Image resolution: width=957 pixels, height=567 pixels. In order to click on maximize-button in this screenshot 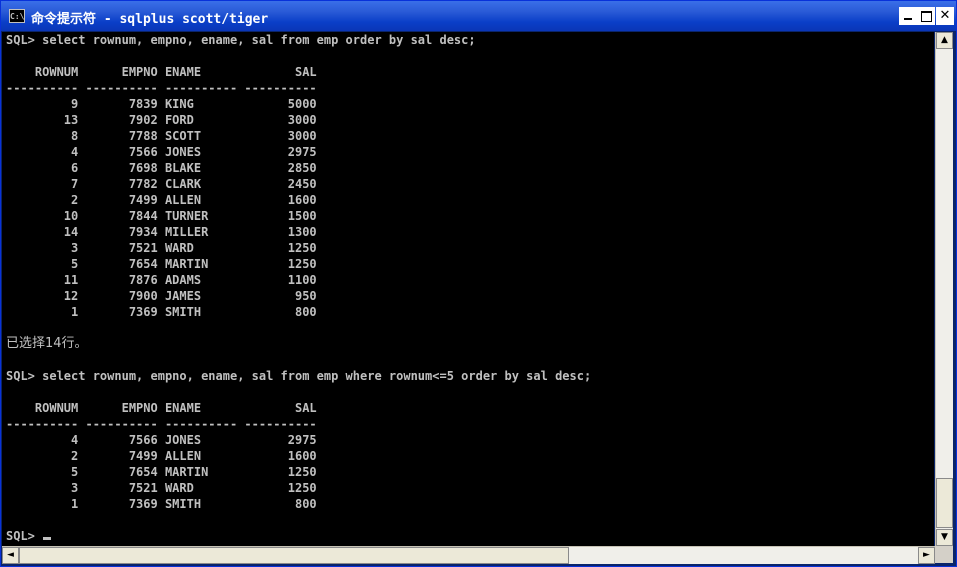, I will do `click(926, 16)`.